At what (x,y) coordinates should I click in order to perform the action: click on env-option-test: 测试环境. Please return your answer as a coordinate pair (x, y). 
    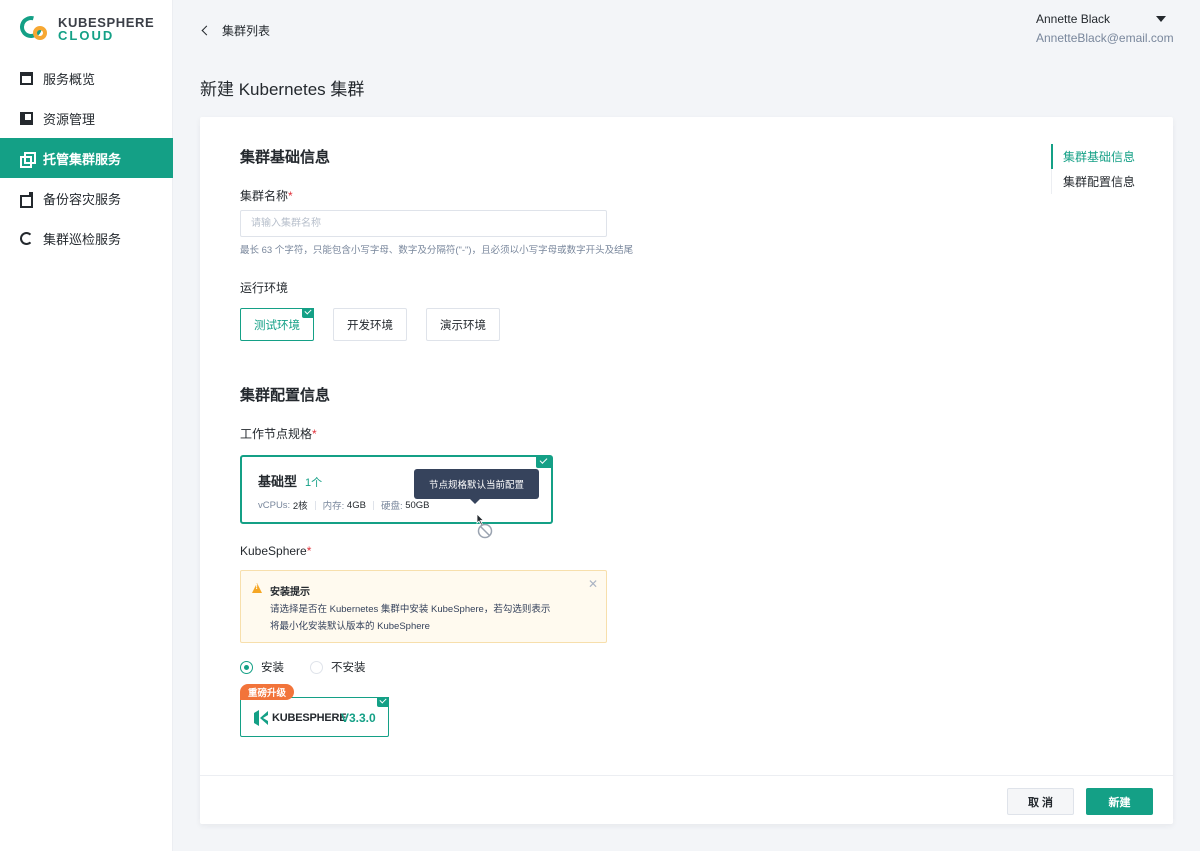
    Looking at the image, I should click on (277, 324).